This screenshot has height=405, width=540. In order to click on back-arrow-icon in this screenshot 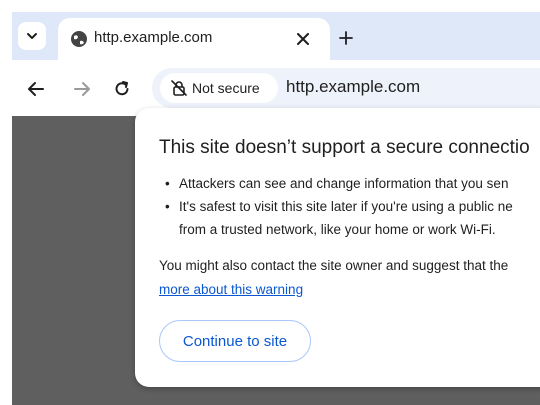, I will do `click(36, 89)`.